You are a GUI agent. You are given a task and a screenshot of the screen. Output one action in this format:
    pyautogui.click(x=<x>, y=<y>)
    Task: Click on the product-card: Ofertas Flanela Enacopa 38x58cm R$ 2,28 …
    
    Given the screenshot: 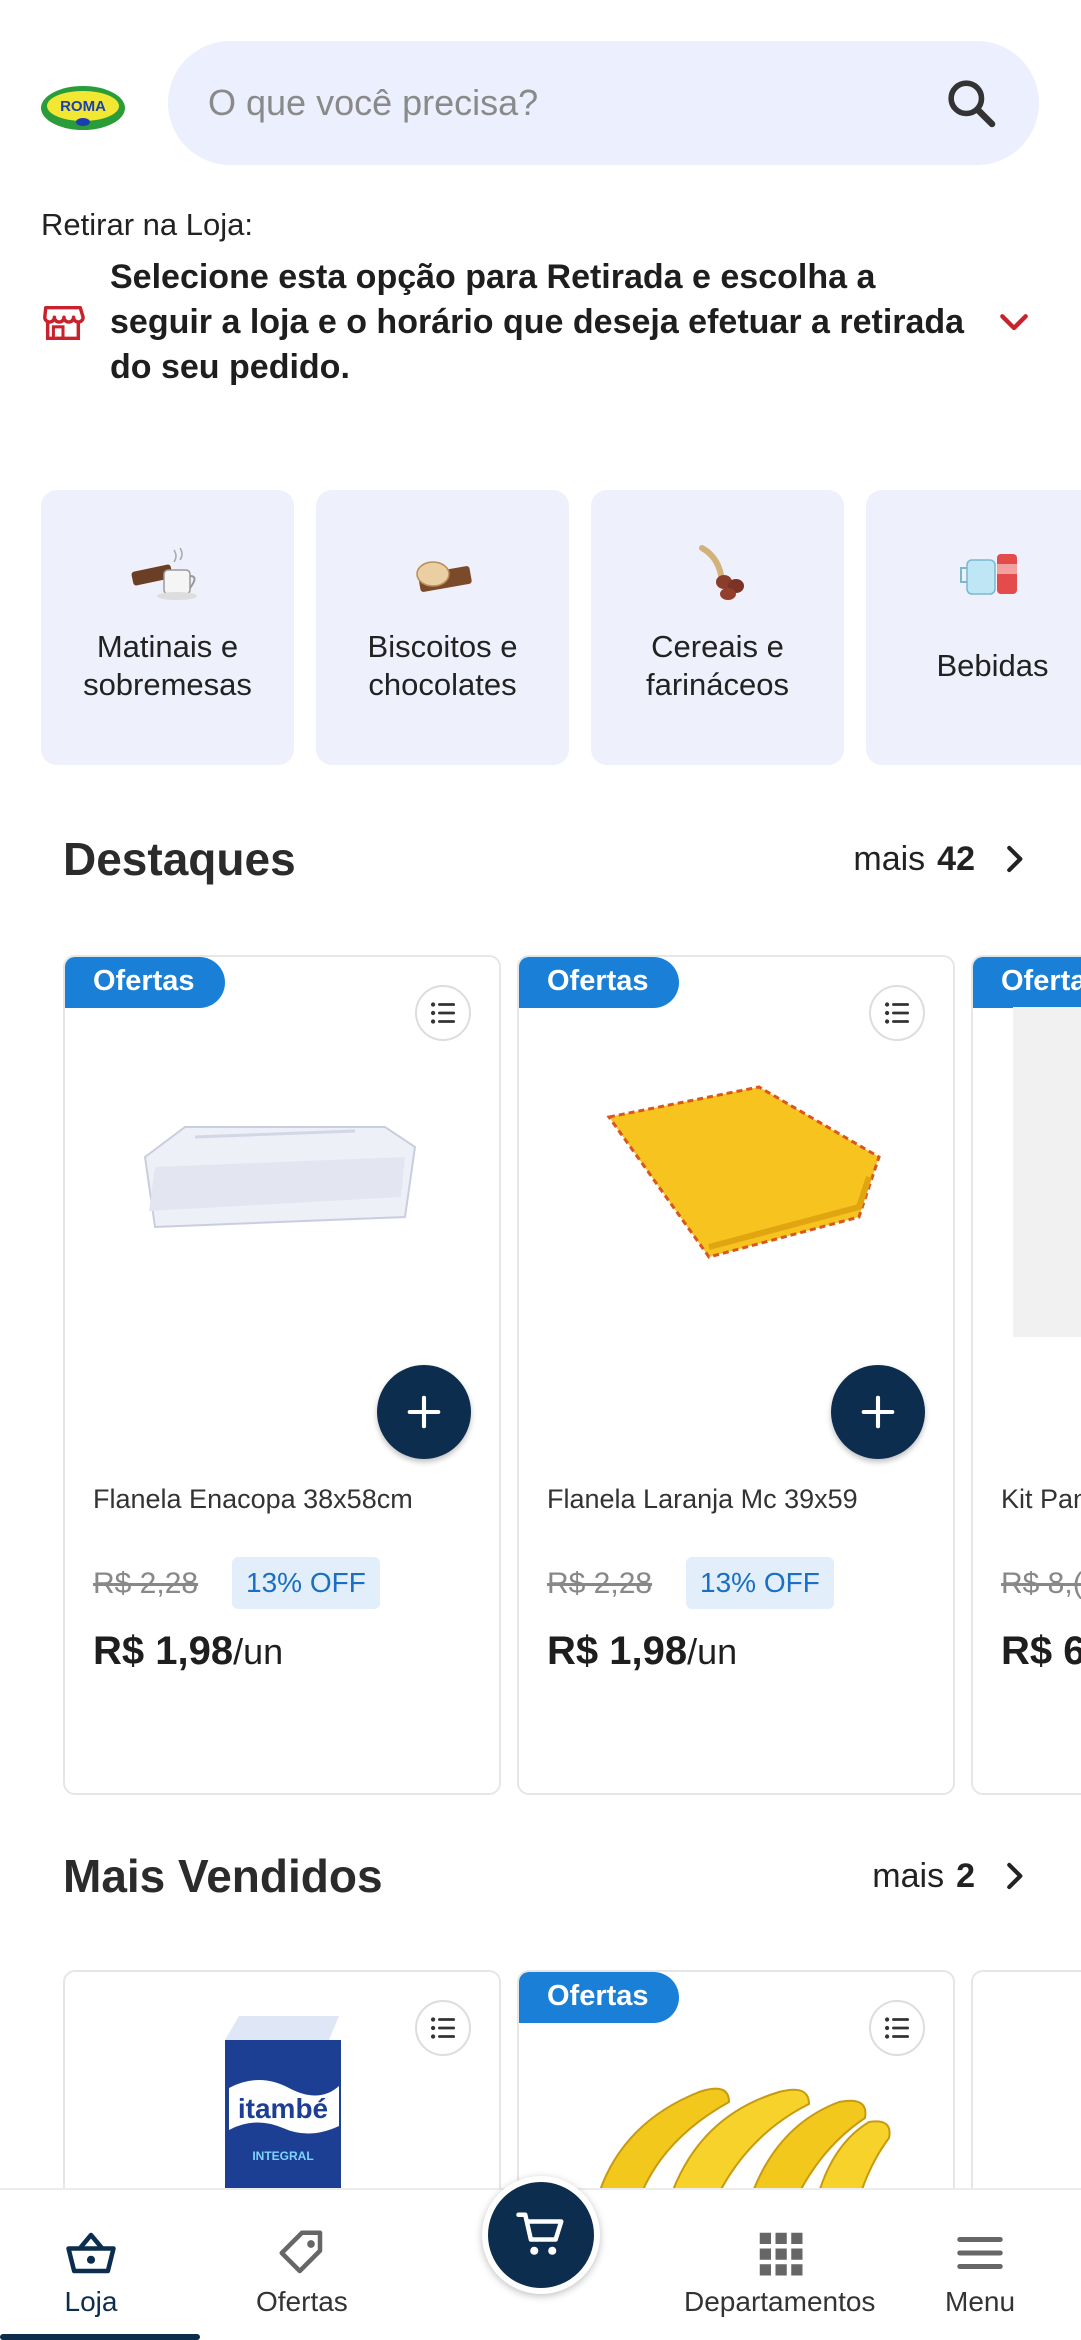 What is the action you would take?
    pyautogui.click(x=282, y=1375)
    